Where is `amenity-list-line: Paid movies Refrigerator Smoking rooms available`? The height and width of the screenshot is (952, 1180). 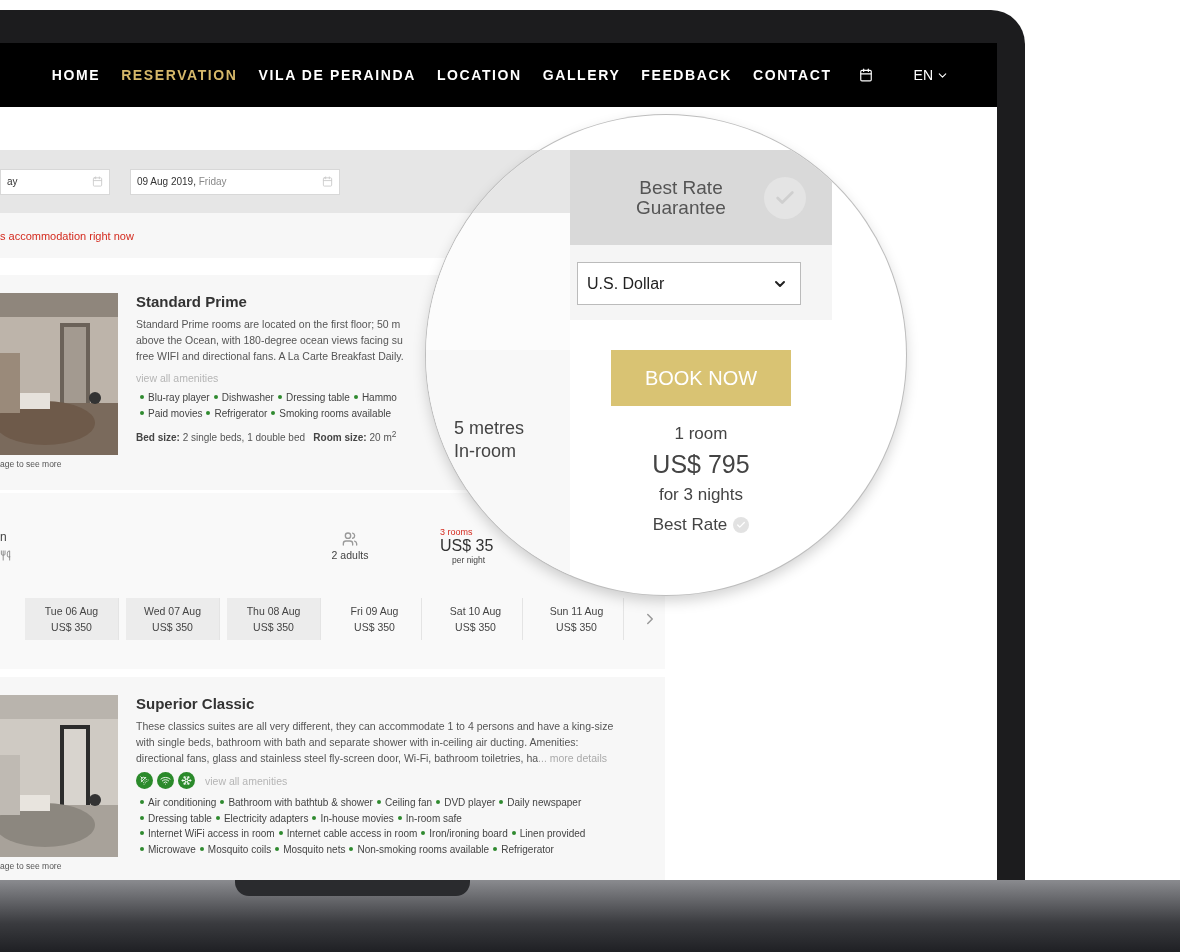
amenity-list-line: Paid movies Refrigerator Smoking rooms available is located at coordinates (270, 413).